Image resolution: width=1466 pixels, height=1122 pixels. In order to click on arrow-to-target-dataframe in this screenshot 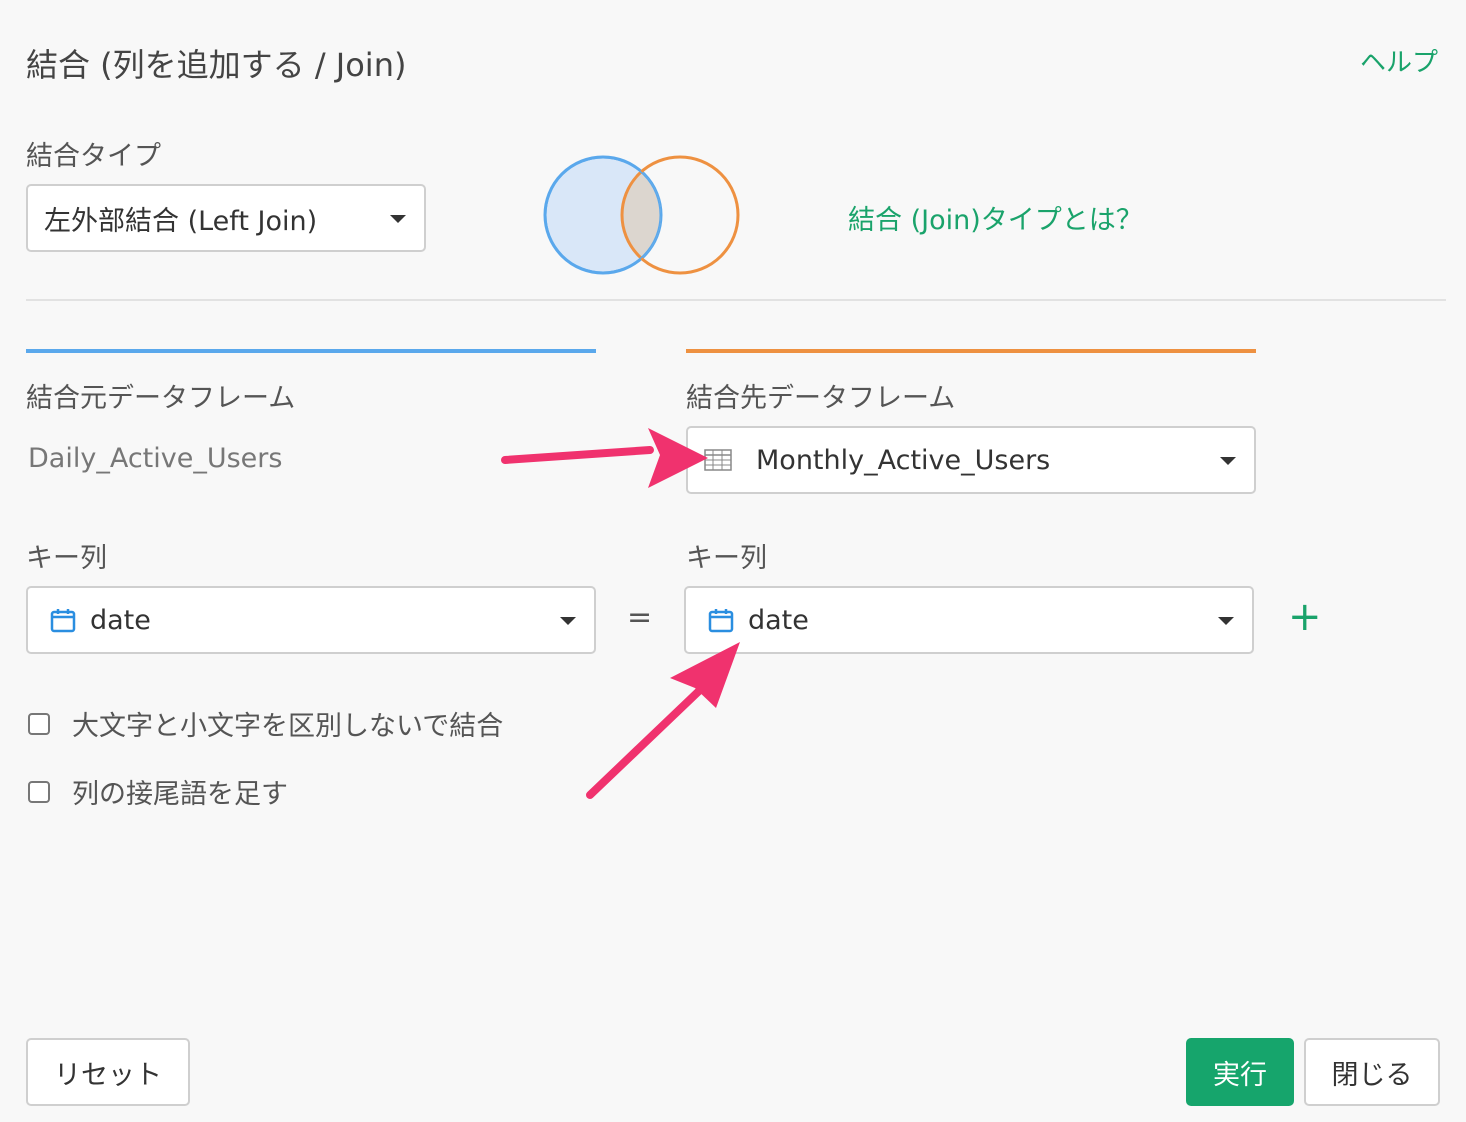, I will do `click(604, 458)`.